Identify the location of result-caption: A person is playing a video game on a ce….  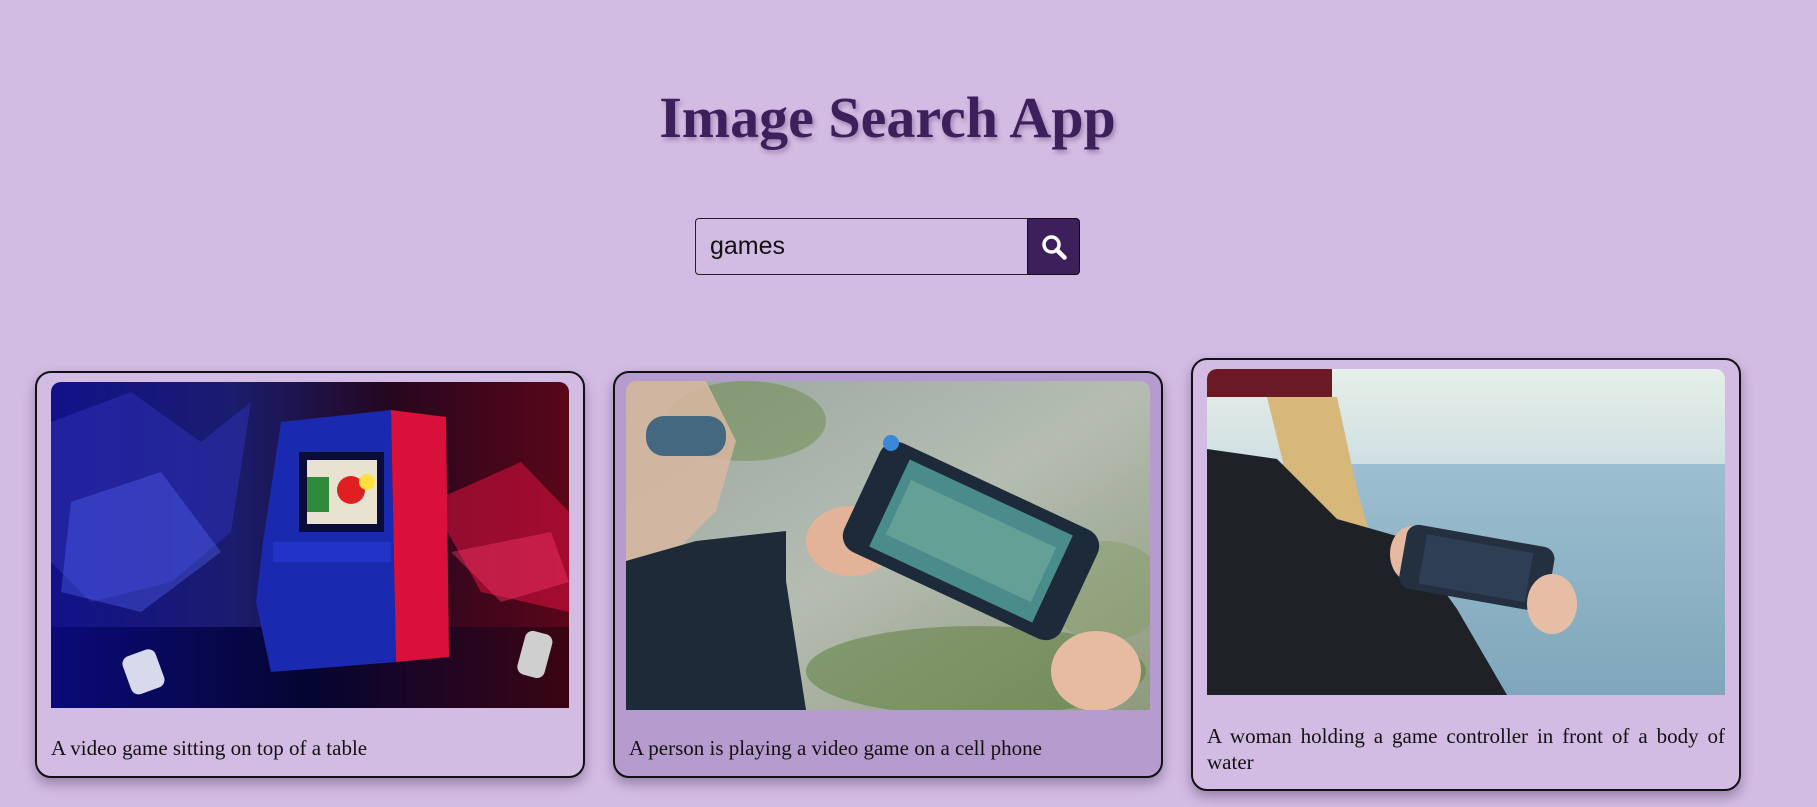
(835, 748).